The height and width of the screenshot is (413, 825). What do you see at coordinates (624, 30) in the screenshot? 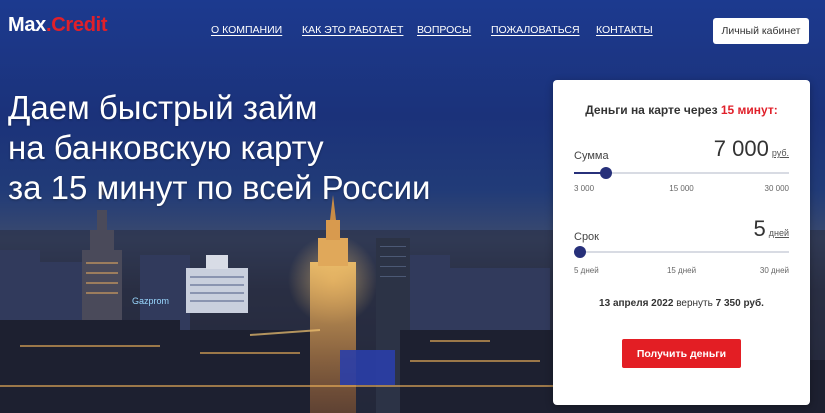
I see `nav-item-contacts: КОНТАКТЫ` at bounding box center [624, 30].